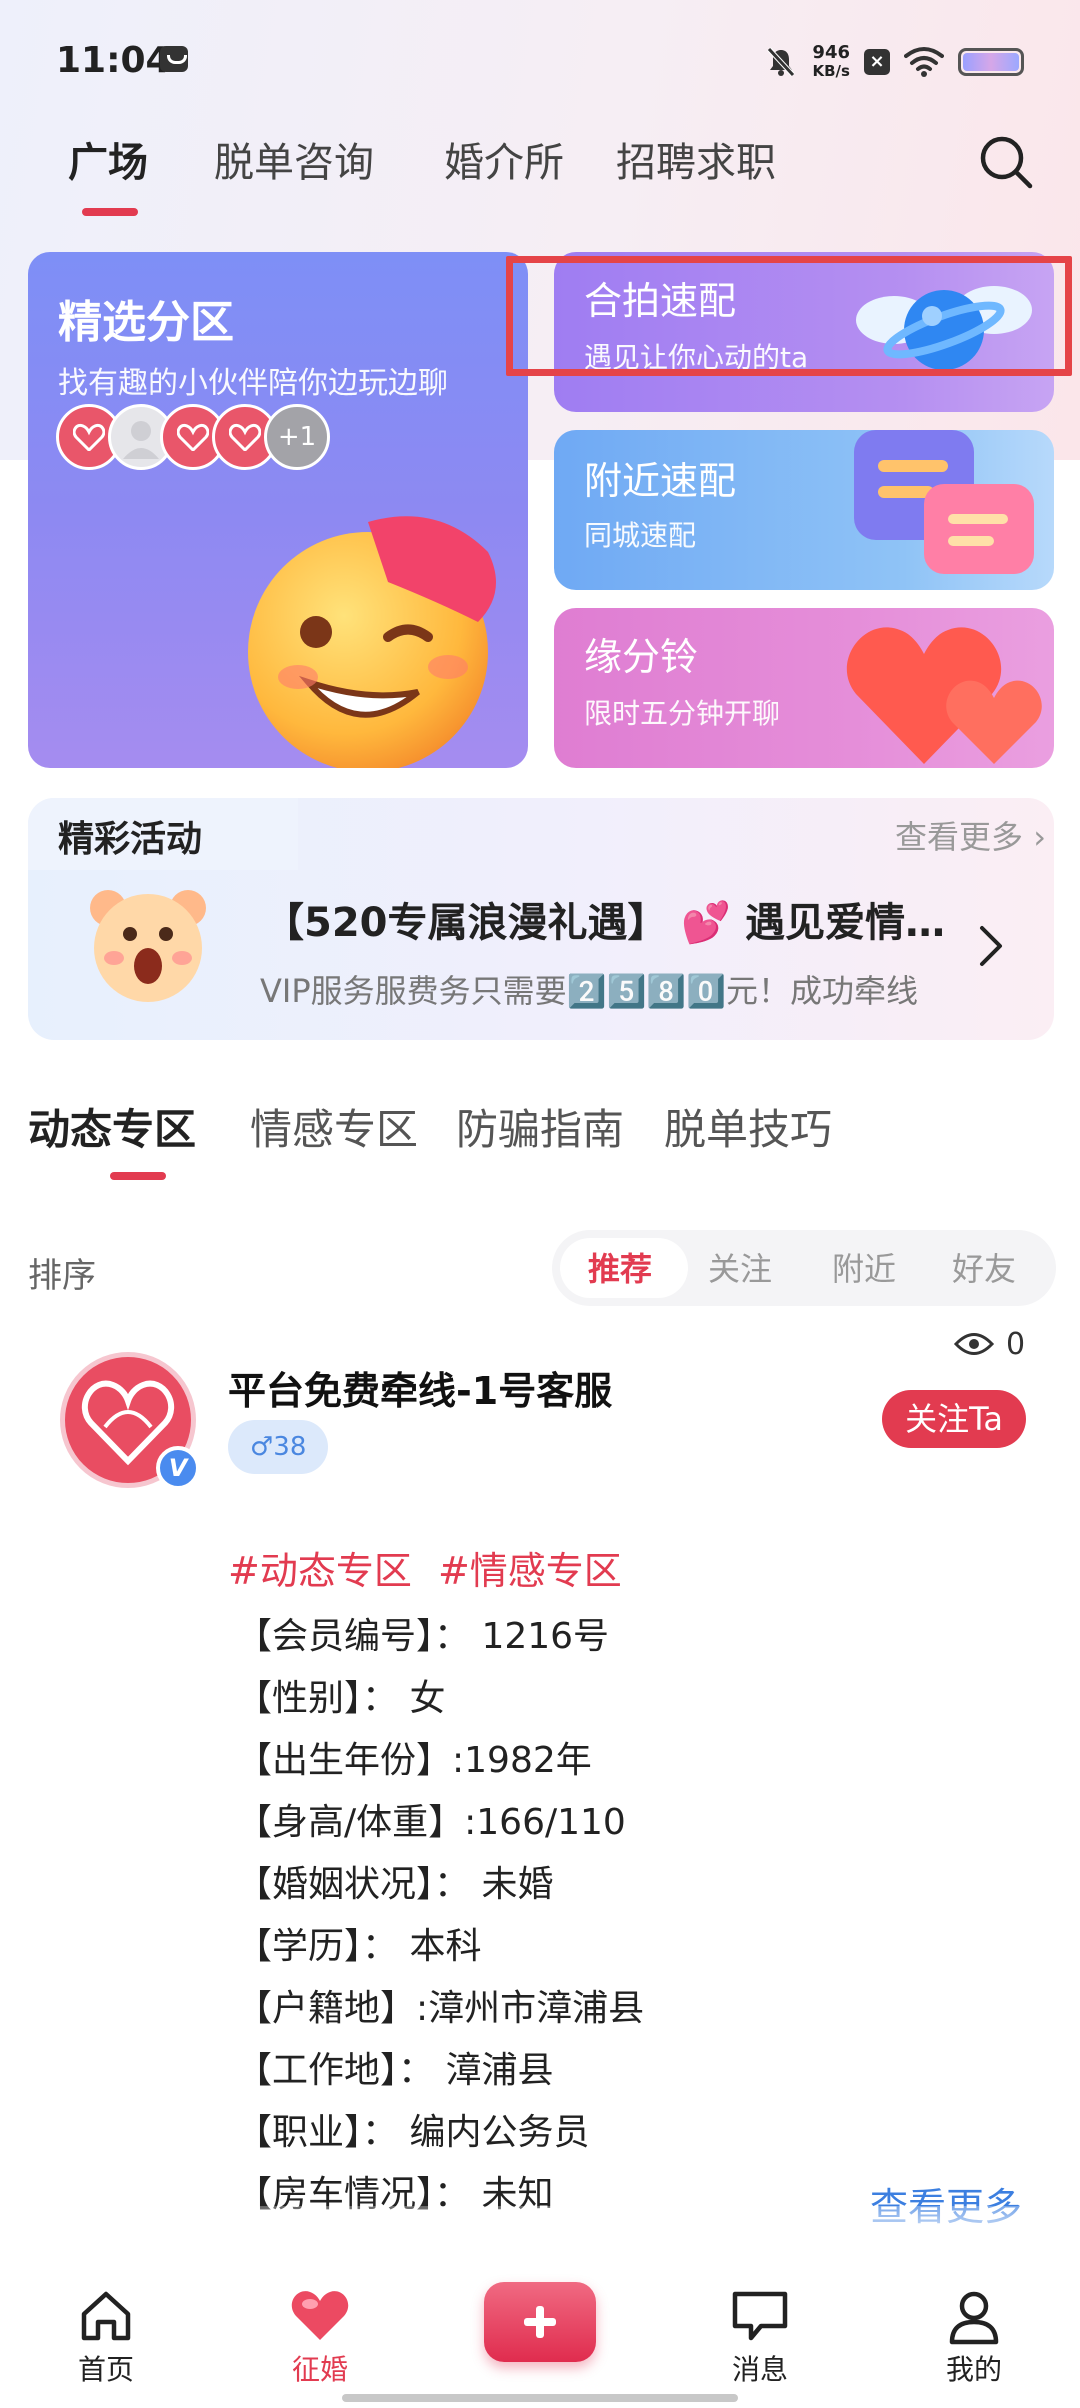  I want to click on post-line: 【户籍地】:漳州市漳浦县, so click(440, 2008).